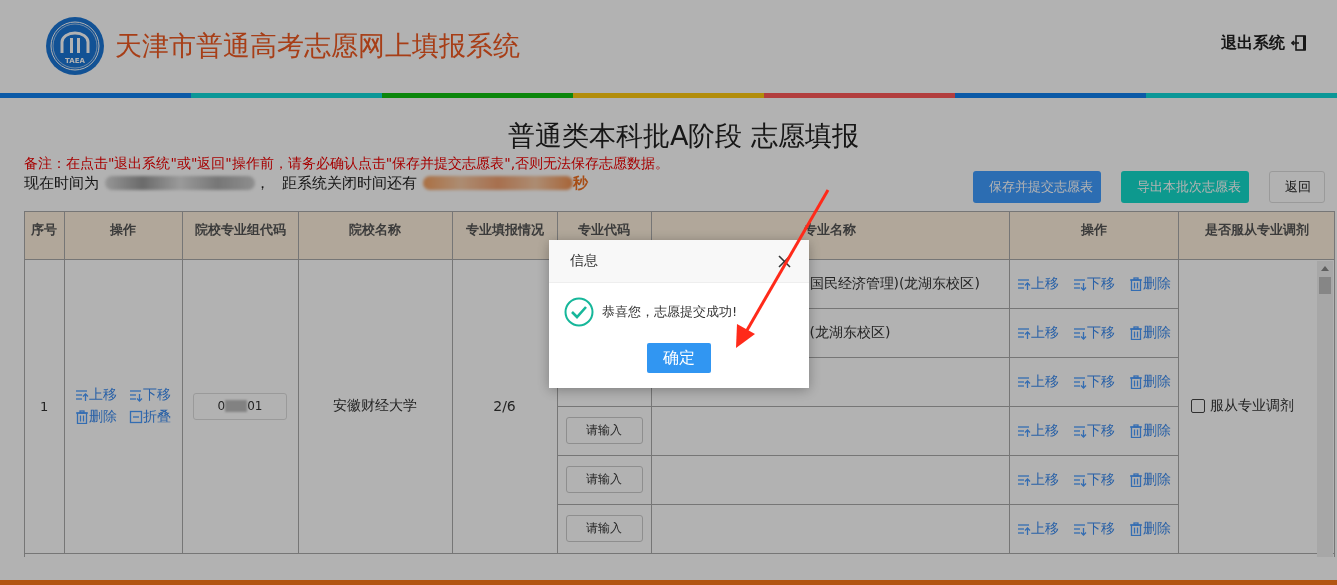 This screenshot has height=585, width=1337. What do you see at coordinates (504, 230) in the screenshot?
I see `column-header: 专业填报情况` at bounding box center [504, 230].